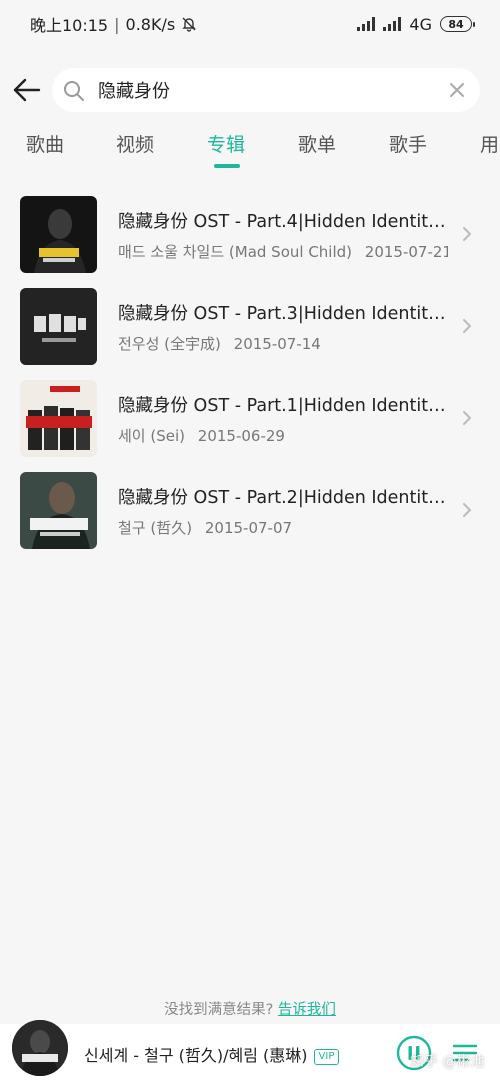  Describe the element at coordinates (263, 90) in the screenshot. I see `search-input` at that location.